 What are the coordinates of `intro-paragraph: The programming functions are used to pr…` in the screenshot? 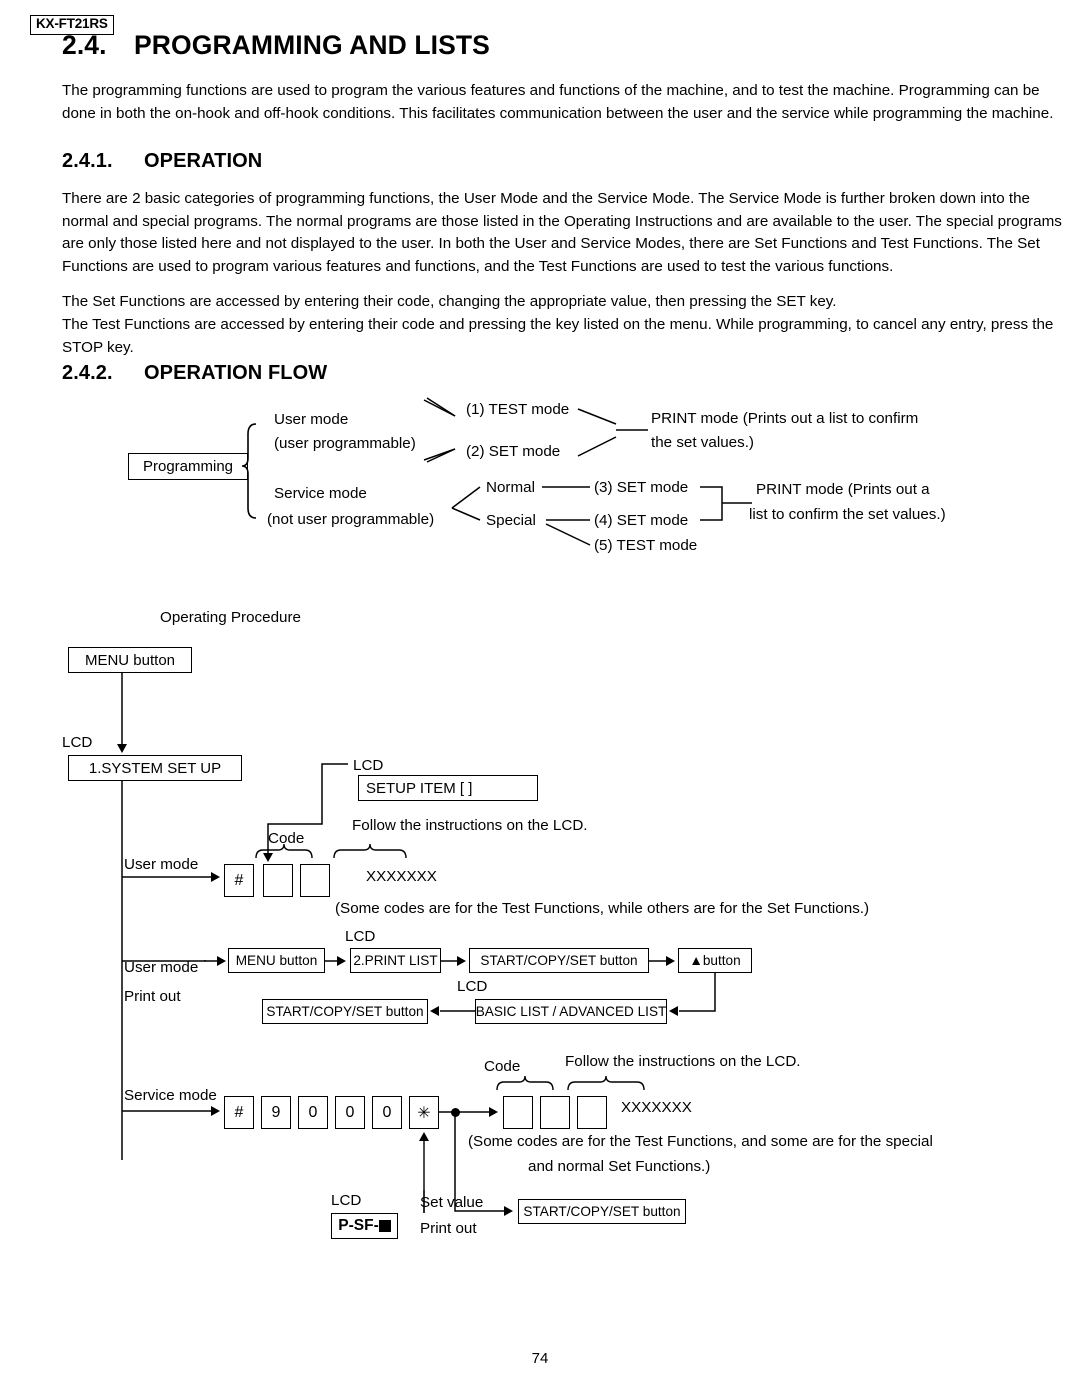 It's located at (558, 102).